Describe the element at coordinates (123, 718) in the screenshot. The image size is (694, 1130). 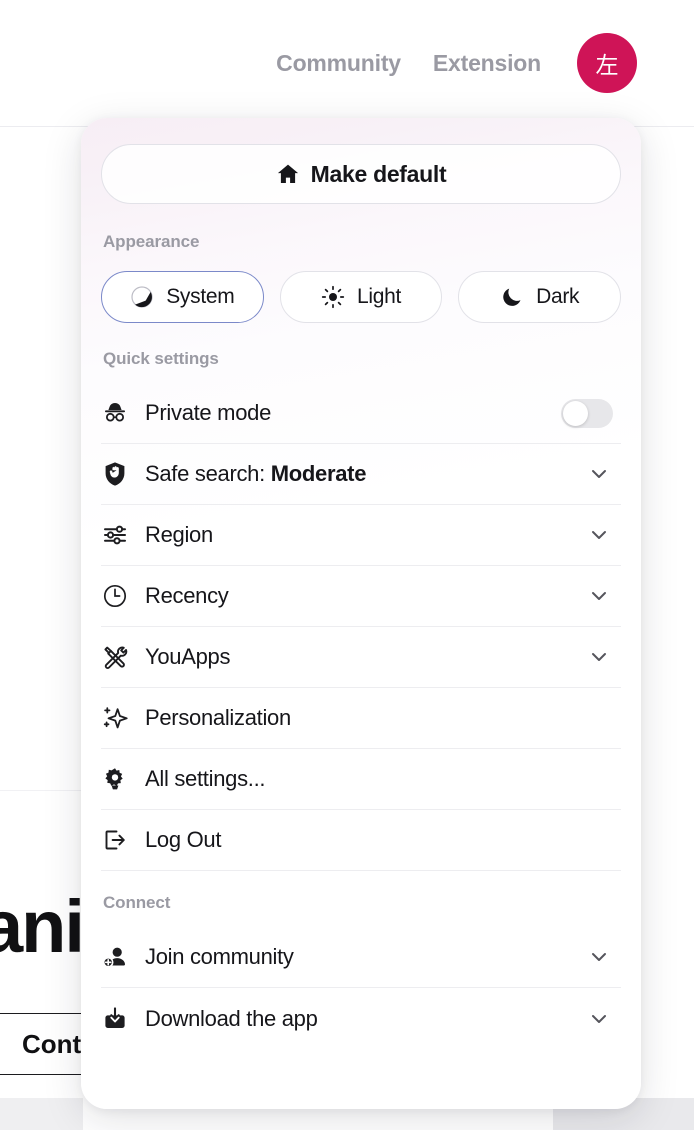
I see `sparkles-icon` at that location.